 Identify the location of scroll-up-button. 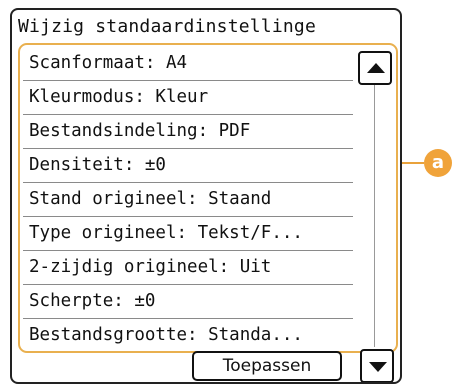
(375, 68).